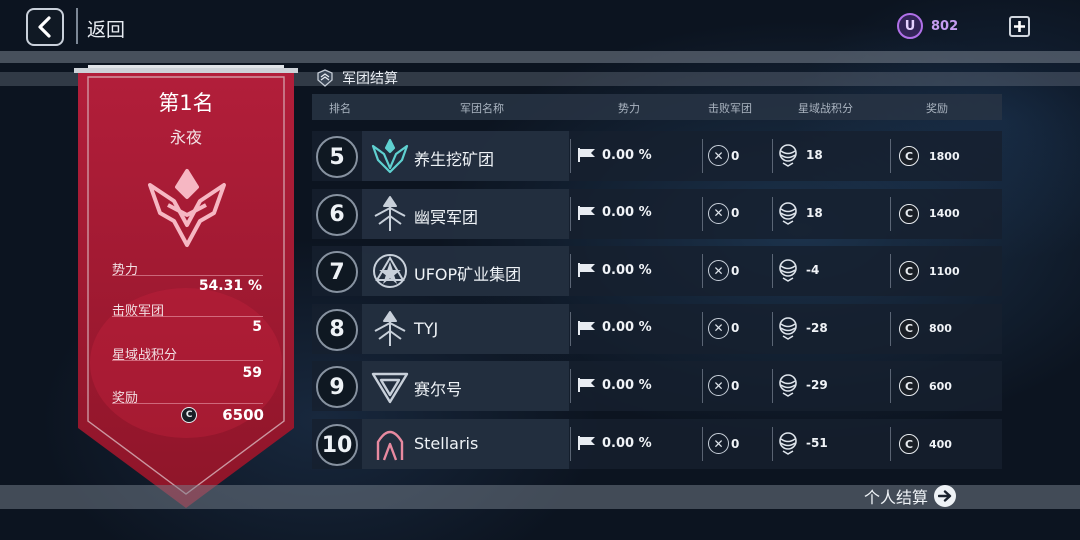  Describe the element at coordinates (337, 387) in the screenshot. I see `rank-number: 9` at that location.